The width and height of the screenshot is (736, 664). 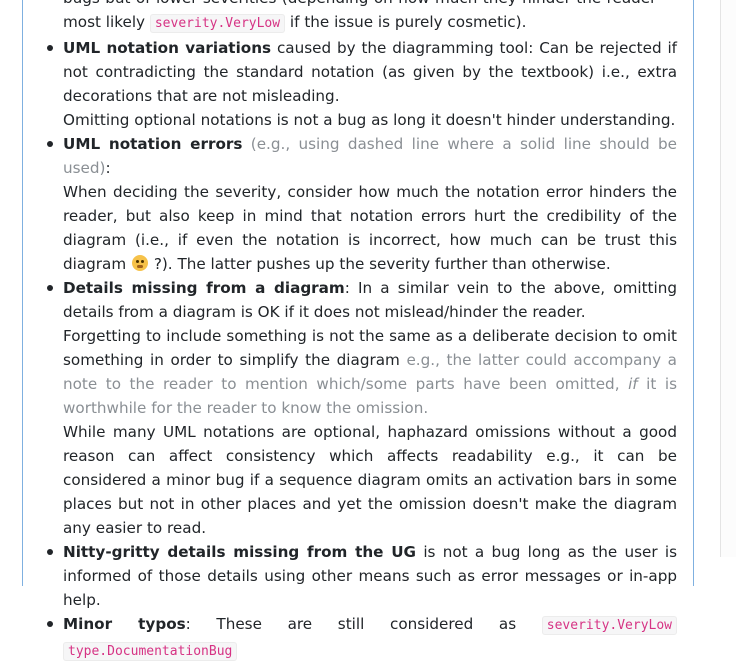 I want to click on item-title: Details missing from a diagram, so click(x=204, y=288).